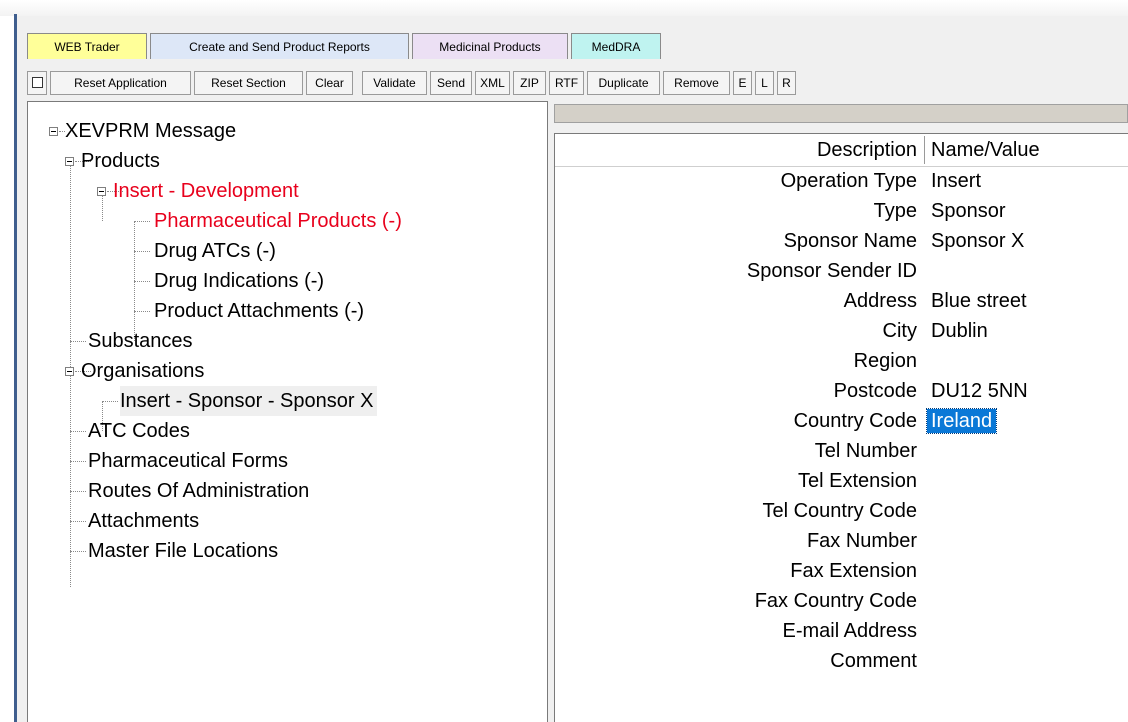 The width and height of the screenshot is (1128, 722). Describe the element at coordinates (924, 150) in the screenshot. I see `column-separator` at that location.